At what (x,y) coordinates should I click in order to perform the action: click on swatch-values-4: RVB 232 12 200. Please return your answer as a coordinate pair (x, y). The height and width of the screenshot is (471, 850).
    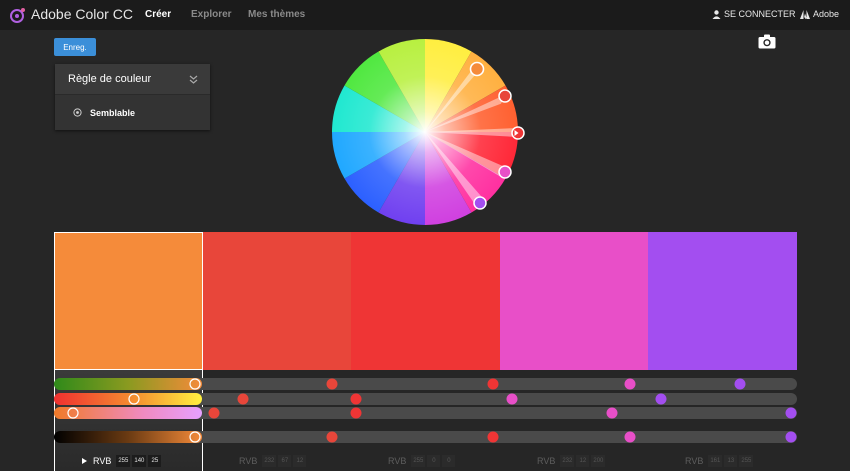
    Looking at the image, I should click on (571, 461).